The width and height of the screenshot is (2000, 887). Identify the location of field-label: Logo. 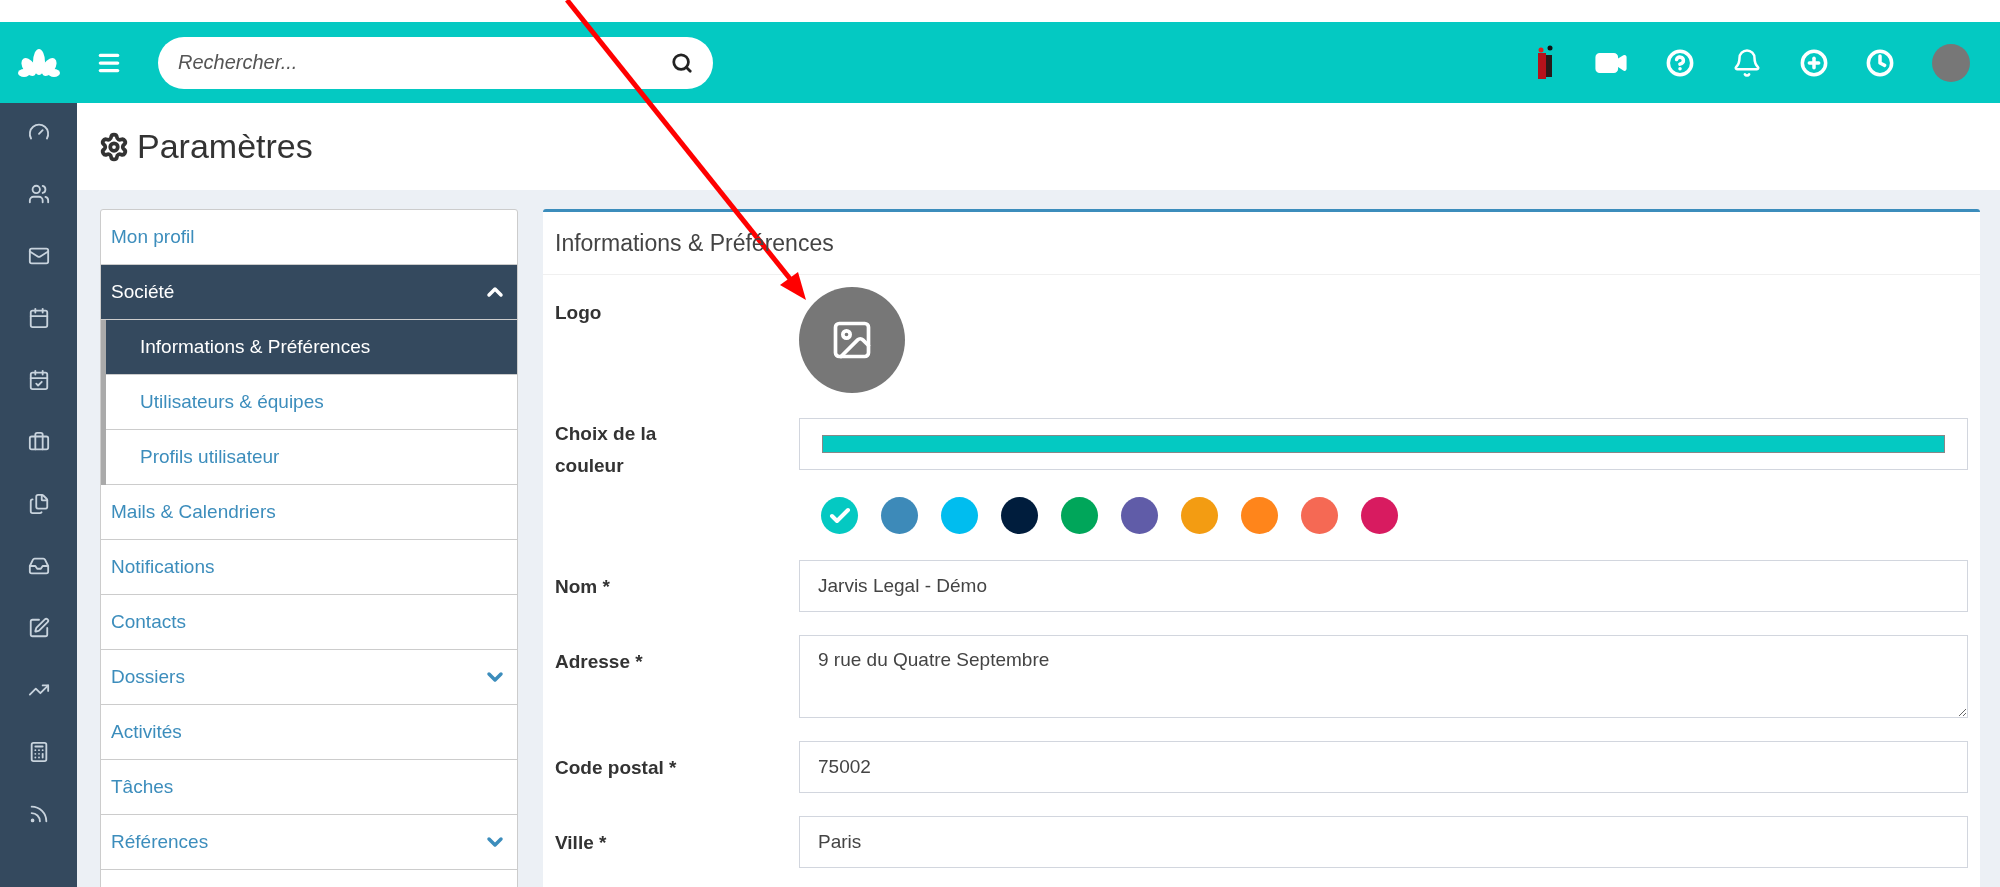
(579, 313).